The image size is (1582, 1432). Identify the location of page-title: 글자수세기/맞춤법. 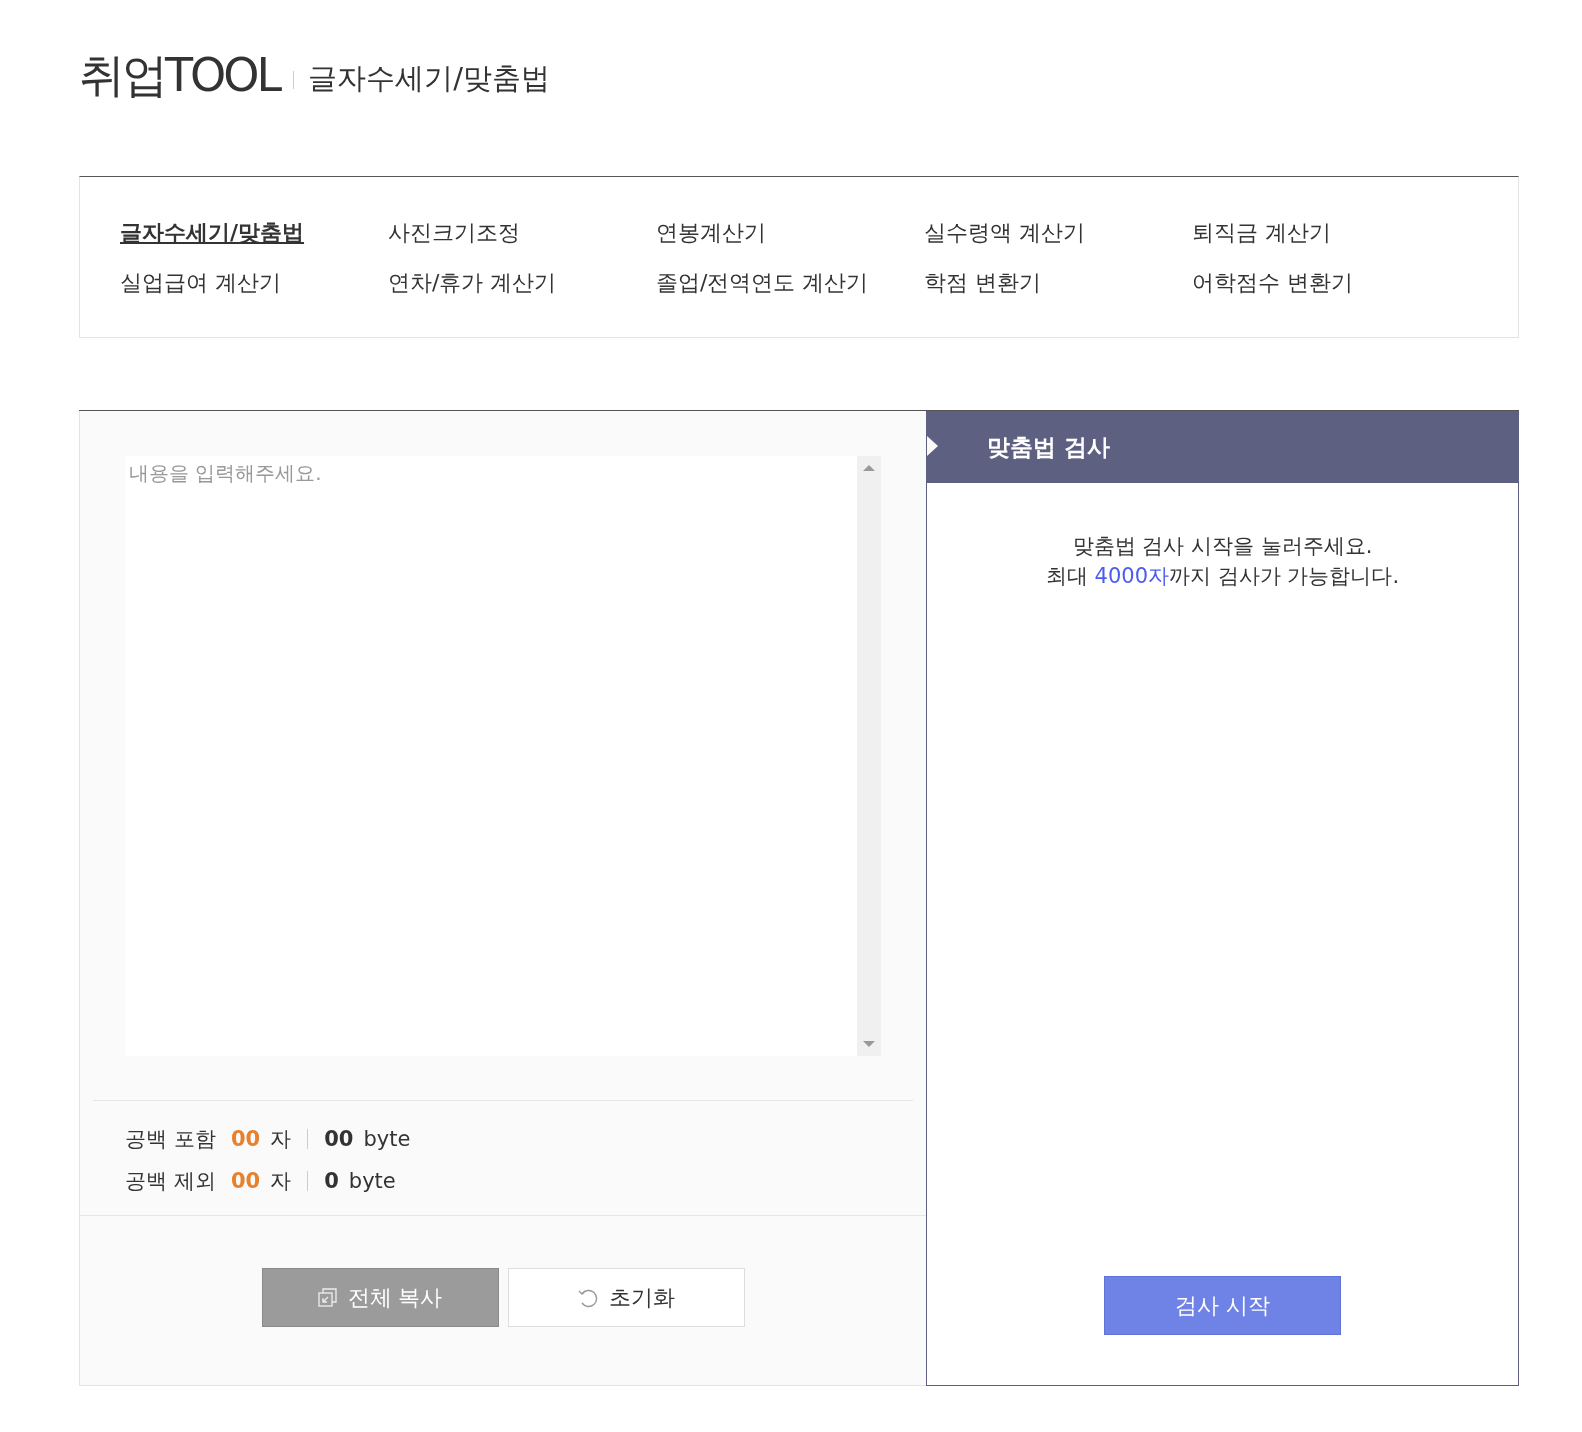
(429, 78).